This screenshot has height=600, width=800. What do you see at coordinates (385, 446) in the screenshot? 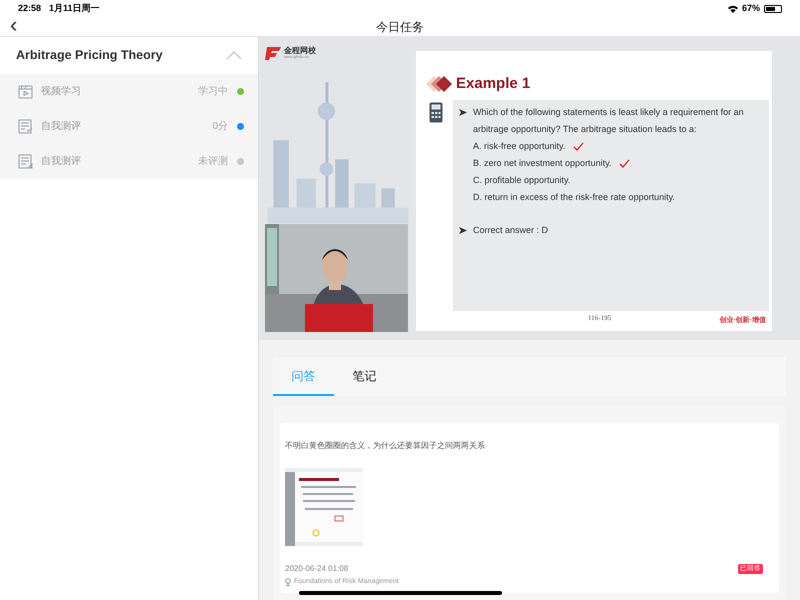
I see `question-text: 不明白黄色圈圈的含义，为什么还要算因子之间两两关系` at bounding box center [385, 446].